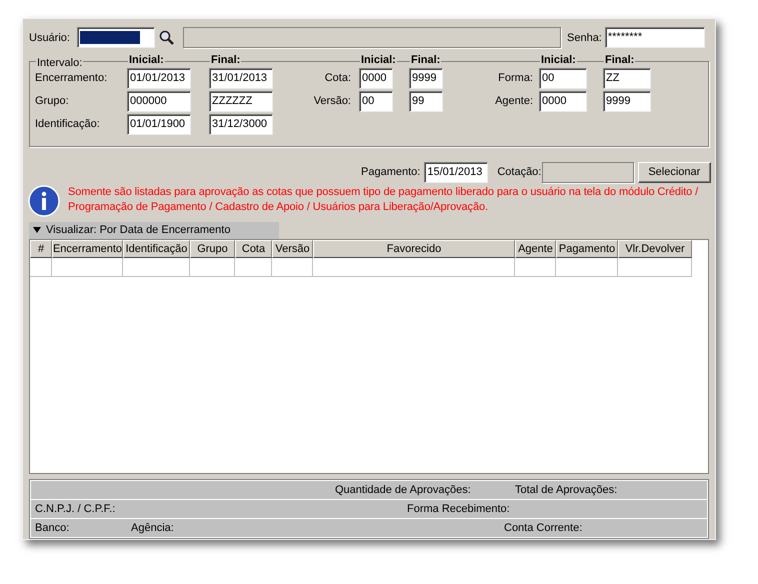 This screenshot has height=584, width=758. Describe the element at coordinates (655, 249) in the screenshot. I see `column-header: Vlr.Devolver` at that location.